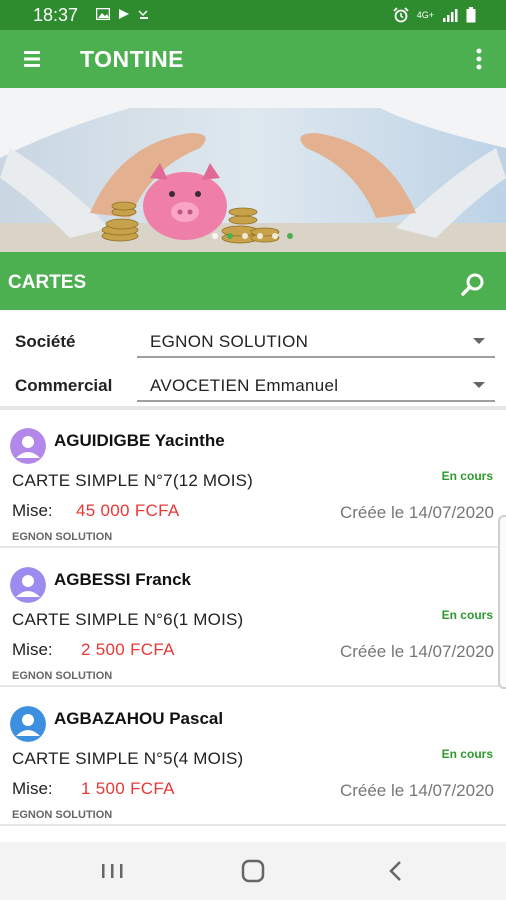 This screenshot has width=506, height=900. What do you see at coordinates (244, 385) in the screenshot?
I see `commercial-value: AVOCETIEN Emmanuel` at bounding box center [244, 385].